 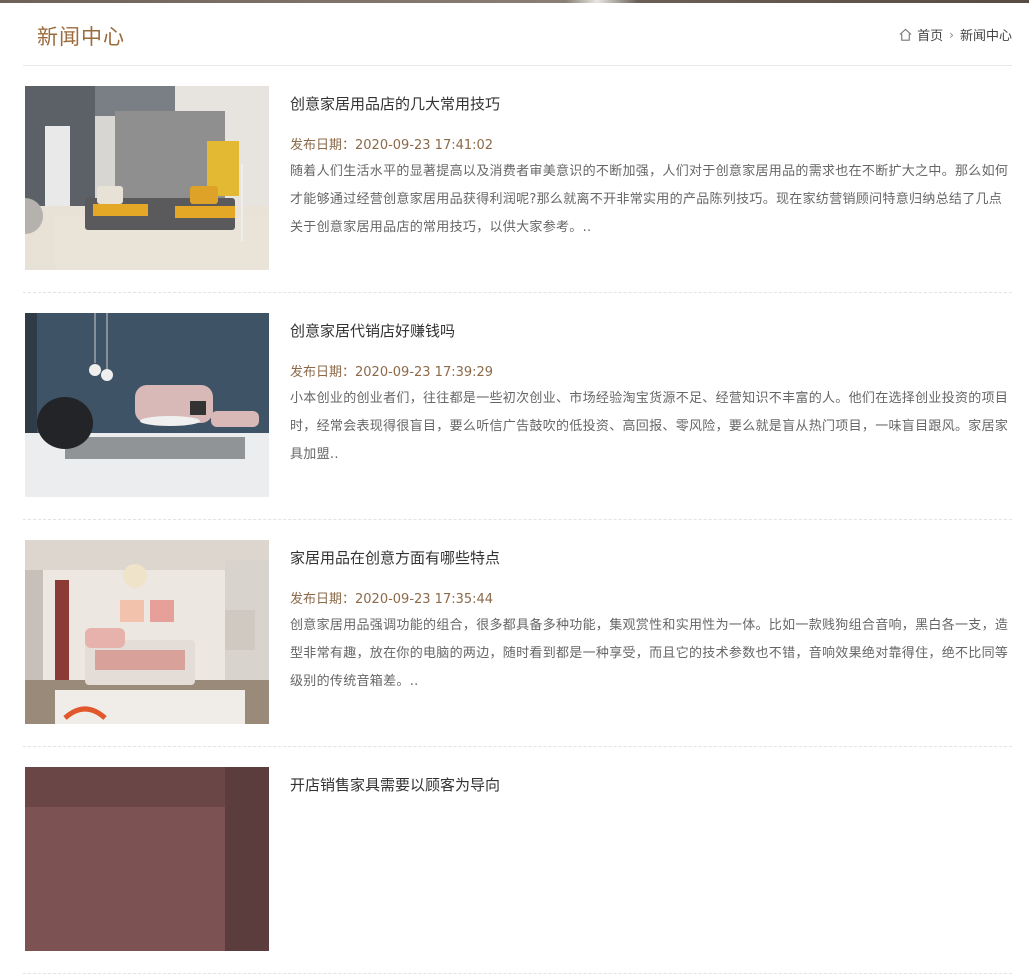 What do you see at coordinates (395, 557) in the screenshot?
I see `news-title: 家居用品在创意方面有哪些特点` at bounding box center [395, 557].